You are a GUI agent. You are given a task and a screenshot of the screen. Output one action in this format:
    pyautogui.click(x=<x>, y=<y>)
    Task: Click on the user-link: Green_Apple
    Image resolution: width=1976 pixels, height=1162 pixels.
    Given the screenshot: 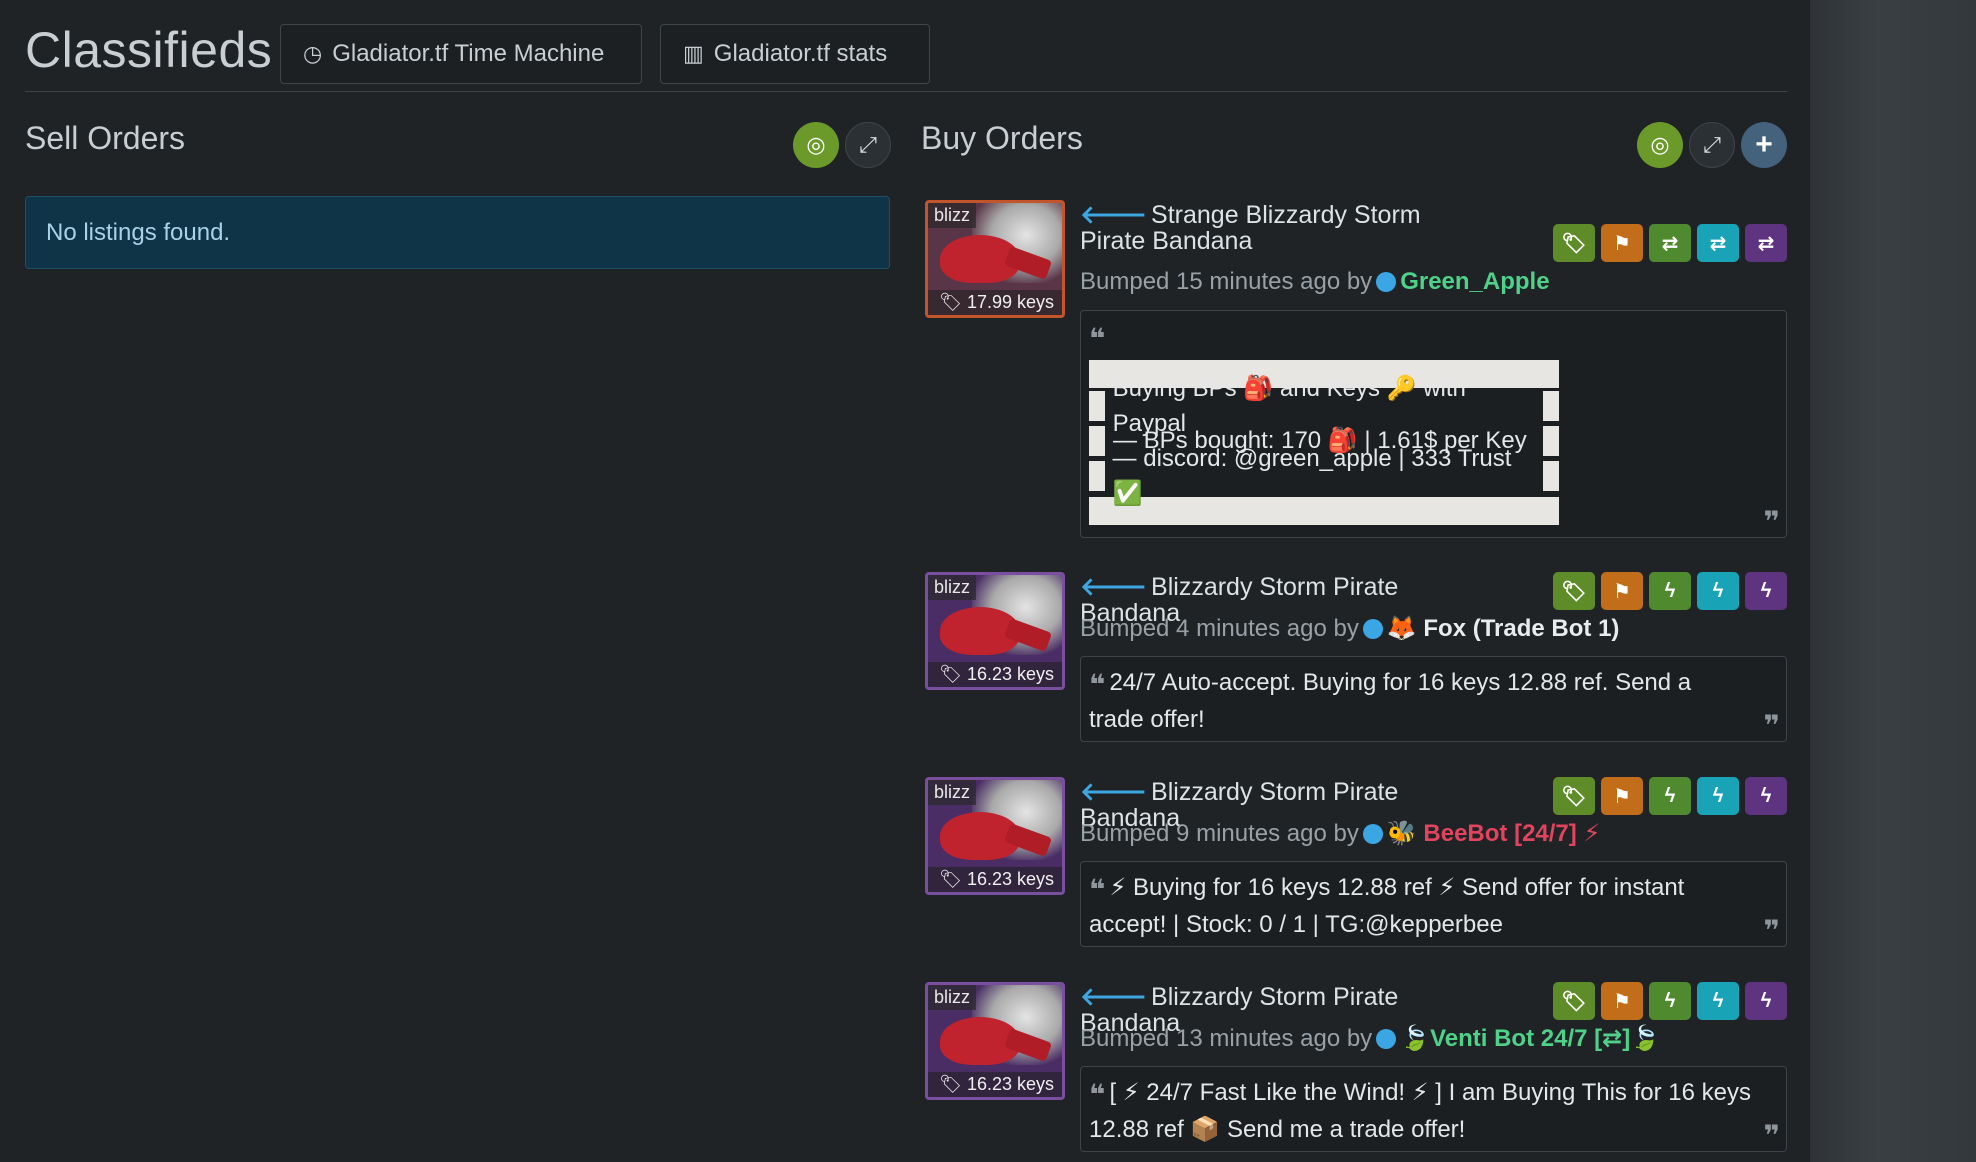 What is the action you would take?
    pyautogui.click(x=1474, y=281)
    